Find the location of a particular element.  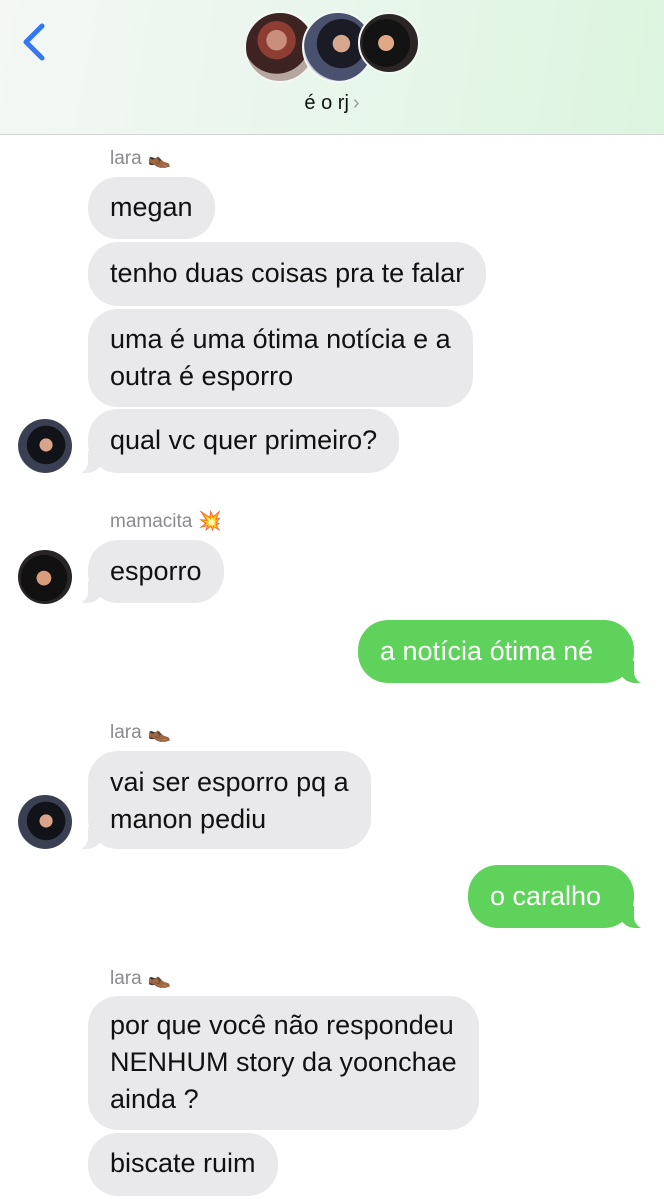

message-text-line: manon pediu is located at coordinates (188, 819).